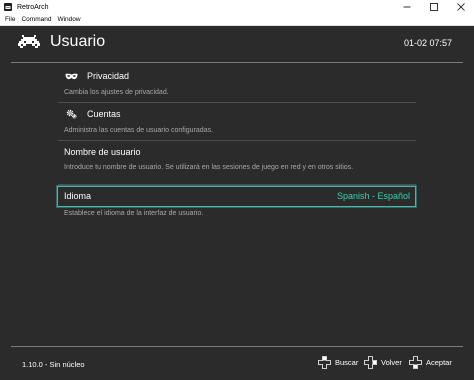  I want to click on window-title: RetroArch, so click(33, 7).